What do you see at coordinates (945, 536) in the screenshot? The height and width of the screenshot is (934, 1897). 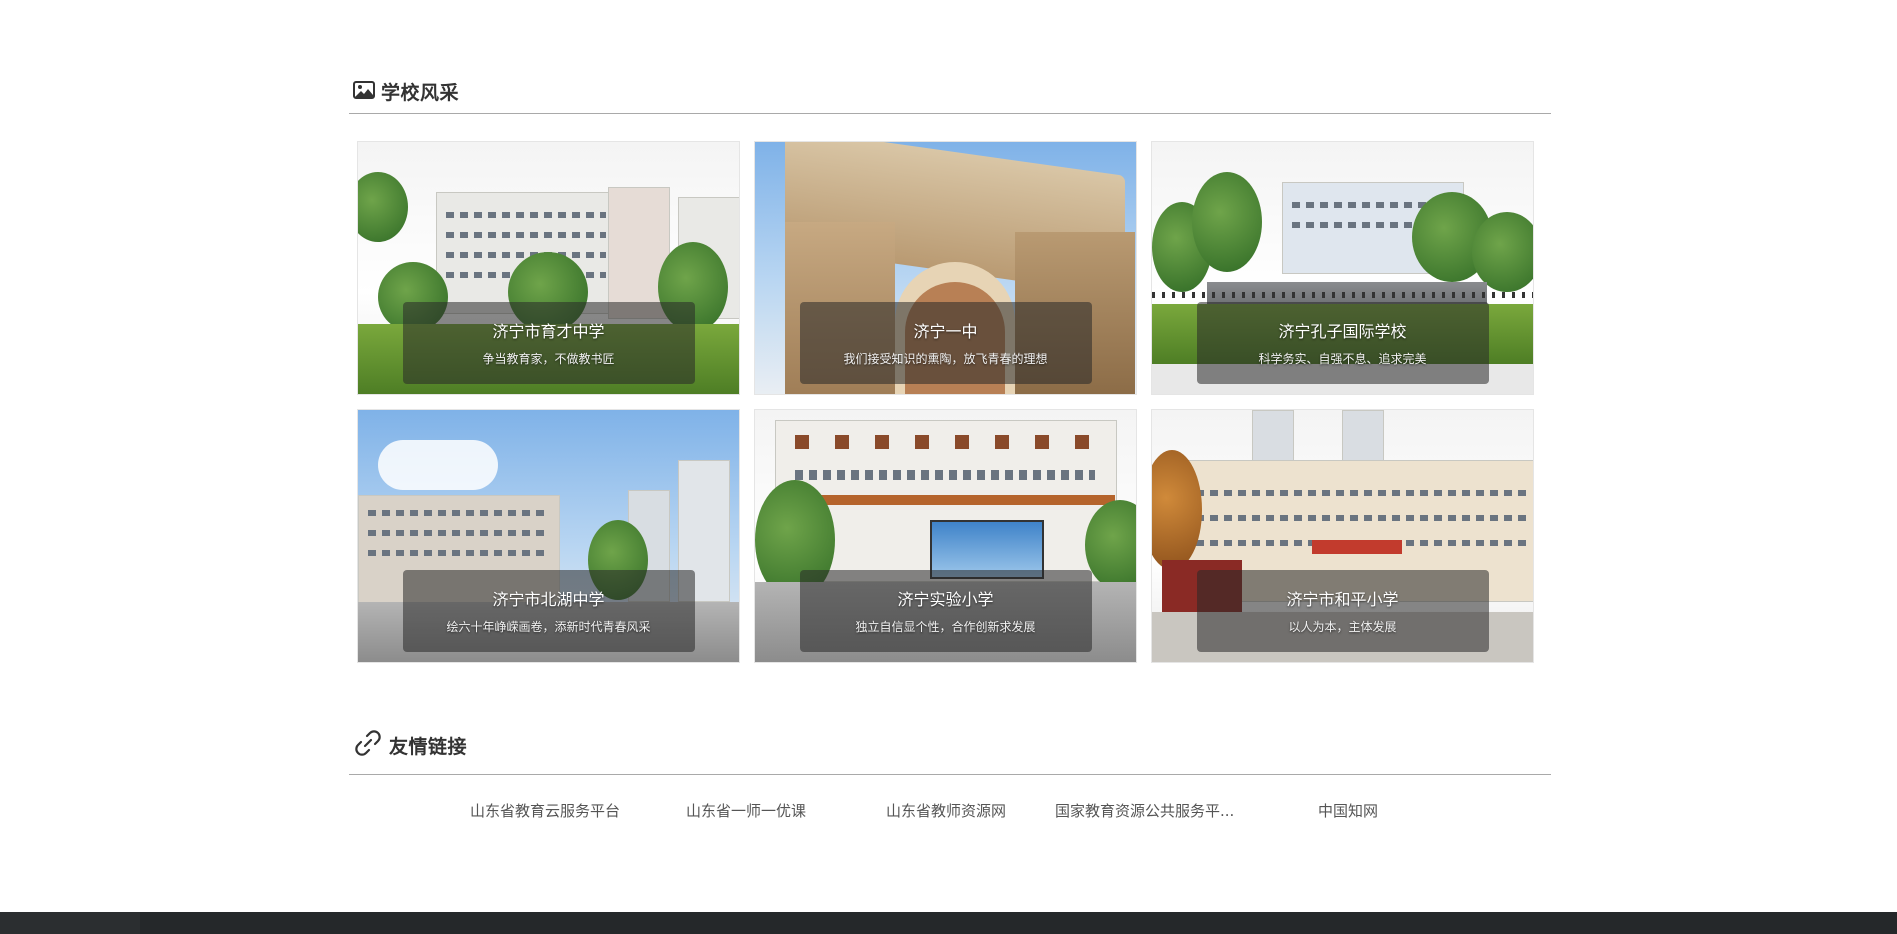 I see `school-card: 济宁实验小学 独立自信显个性，合作创新求发展` at bounding box center [945, 536].